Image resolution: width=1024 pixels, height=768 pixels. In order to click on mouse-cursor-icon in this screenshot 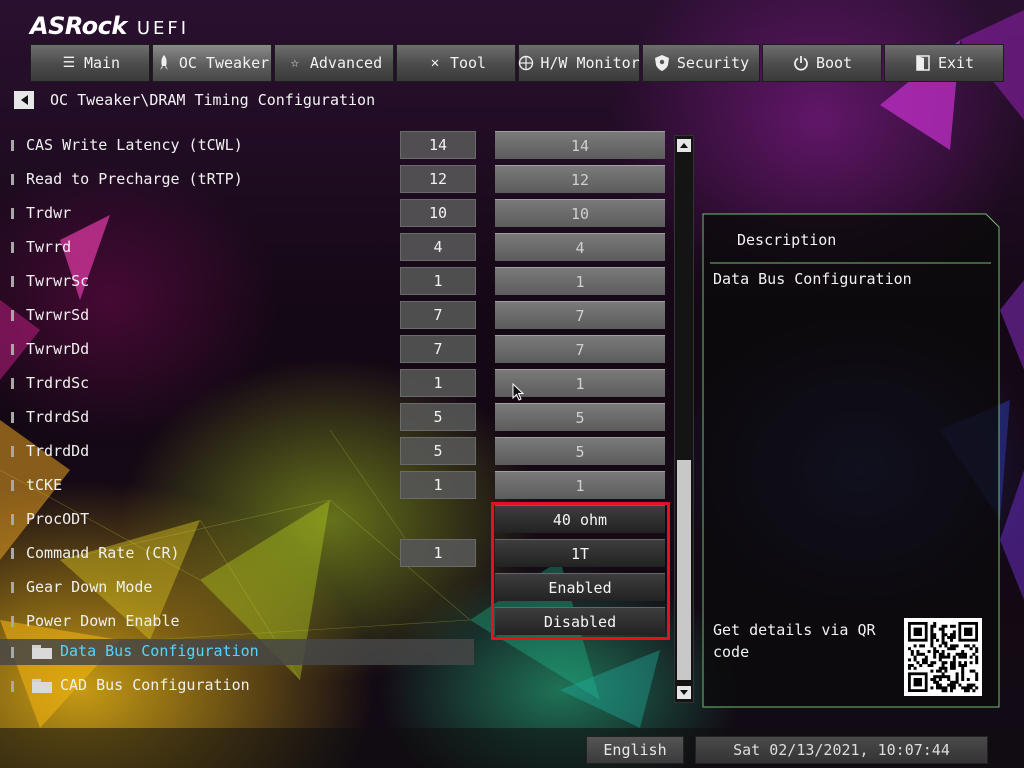, I will do `click(518, 392)`.